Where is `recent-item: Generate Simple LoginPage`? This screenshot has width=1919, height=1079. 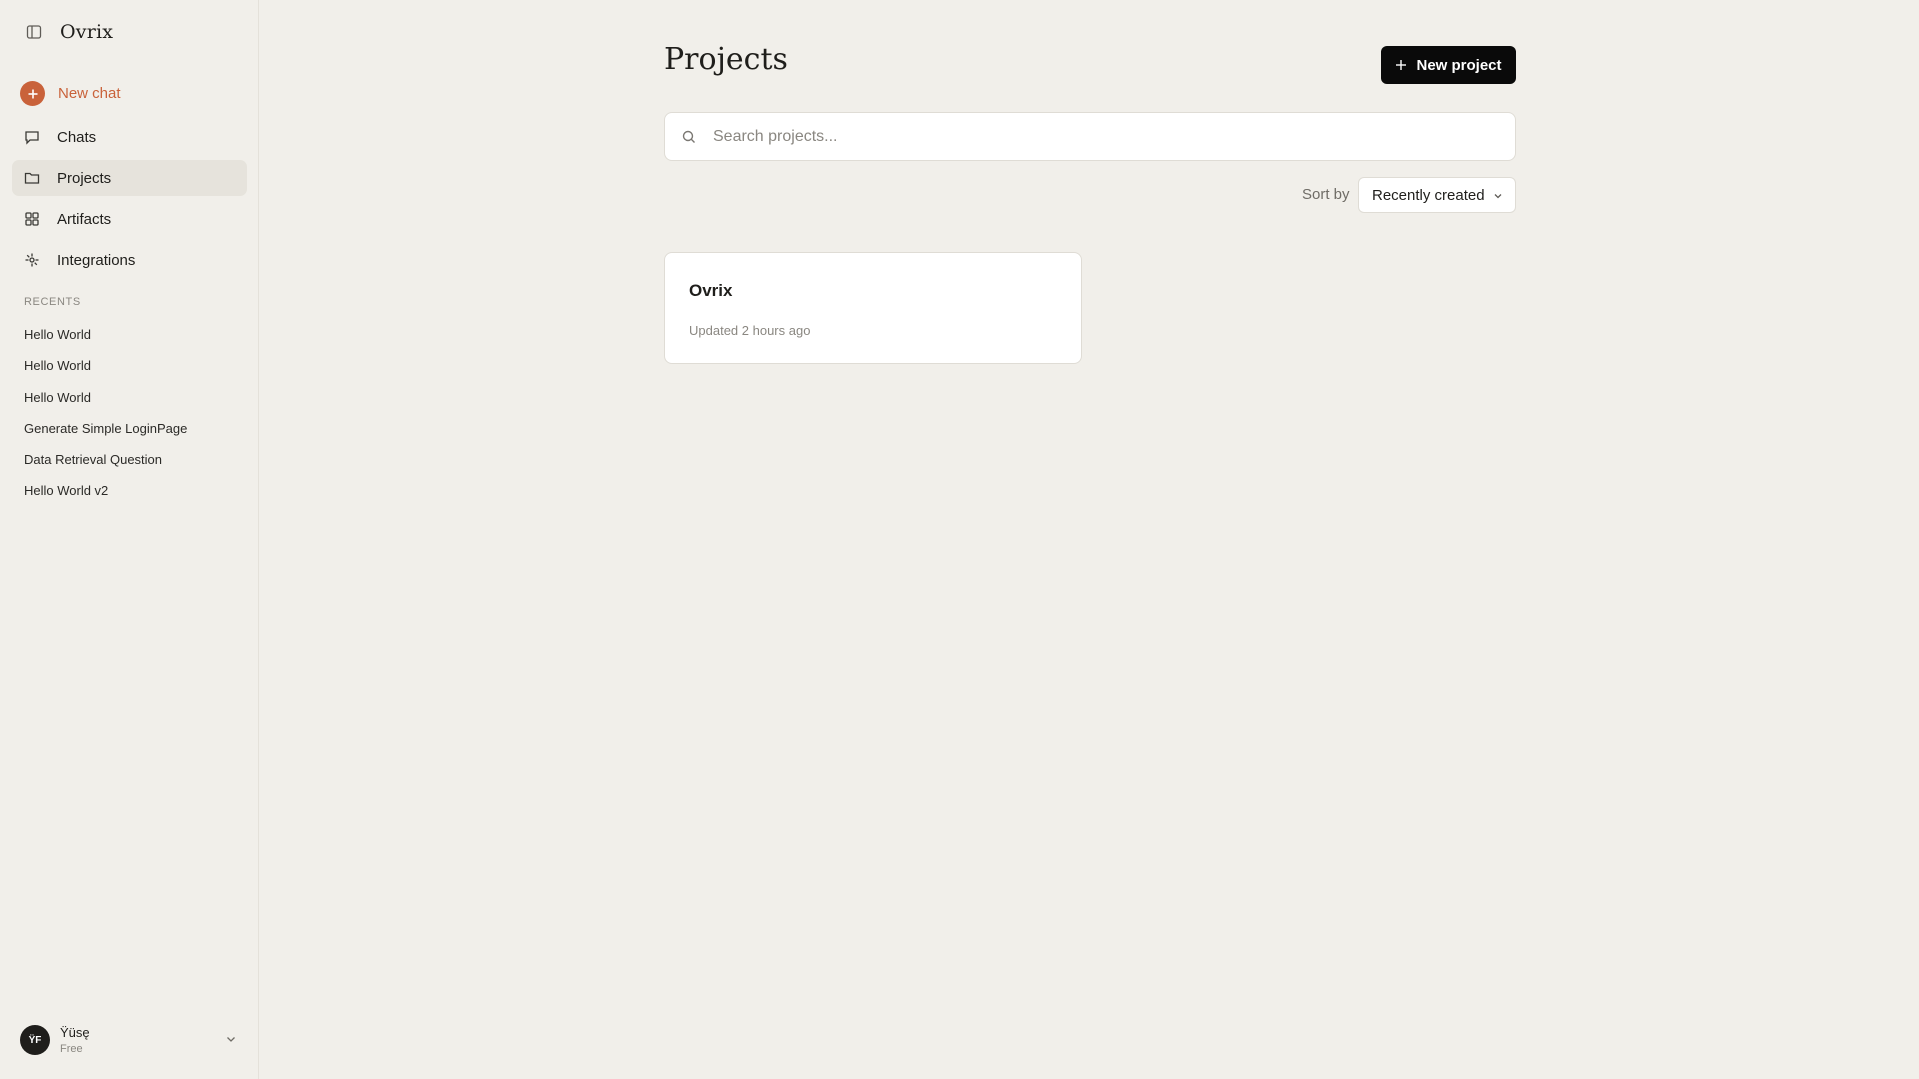 recent-item: Generate Simple LoginPage is located at coordinates (105, 428).